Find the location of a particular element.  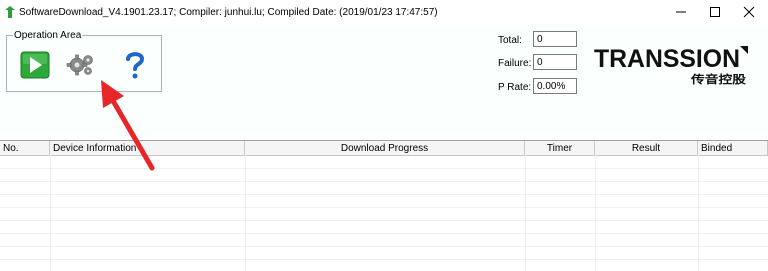

minimize-button is located at coordinates (681, 12).